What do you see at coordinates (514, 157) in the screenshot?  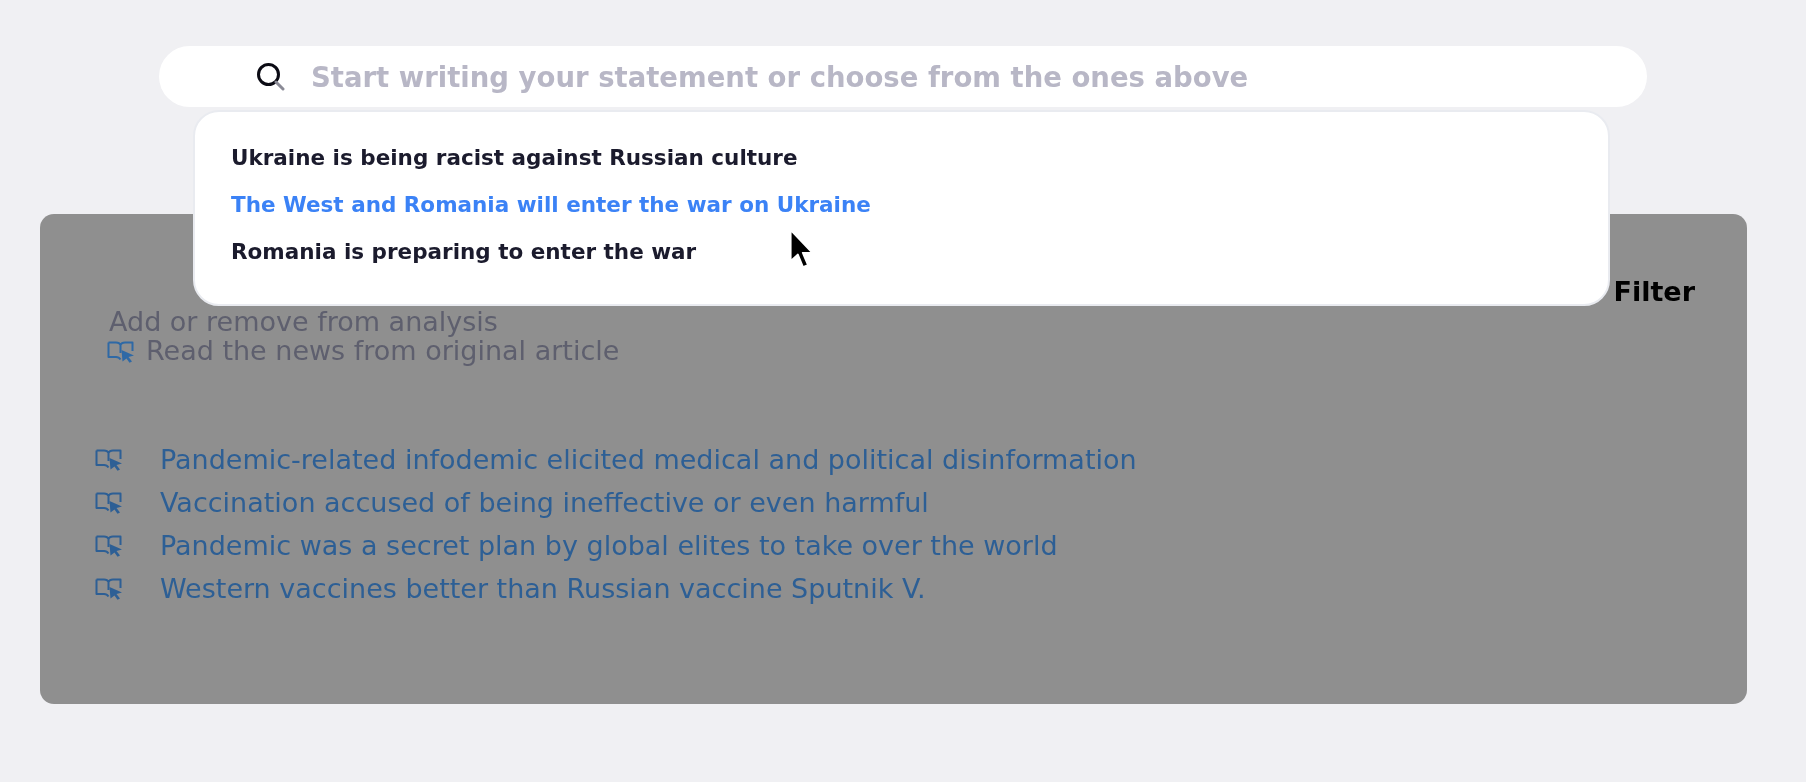 I see `suggestion-item: Ukraine is being racist against Russian culture` at bounding box center [514, 157].